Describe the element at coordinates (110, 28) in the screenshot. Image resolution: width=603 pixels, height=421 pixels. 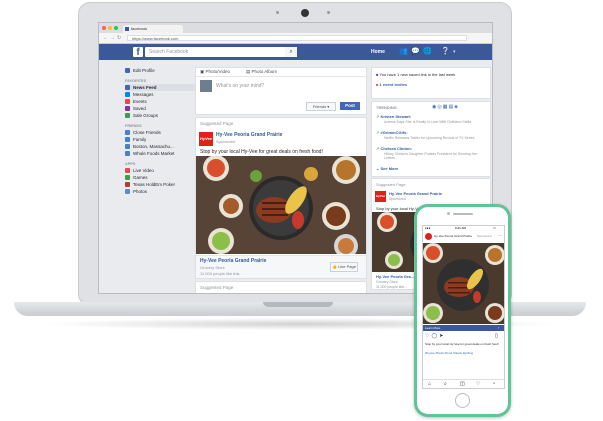
I see `minimize-window-icon` at that location.